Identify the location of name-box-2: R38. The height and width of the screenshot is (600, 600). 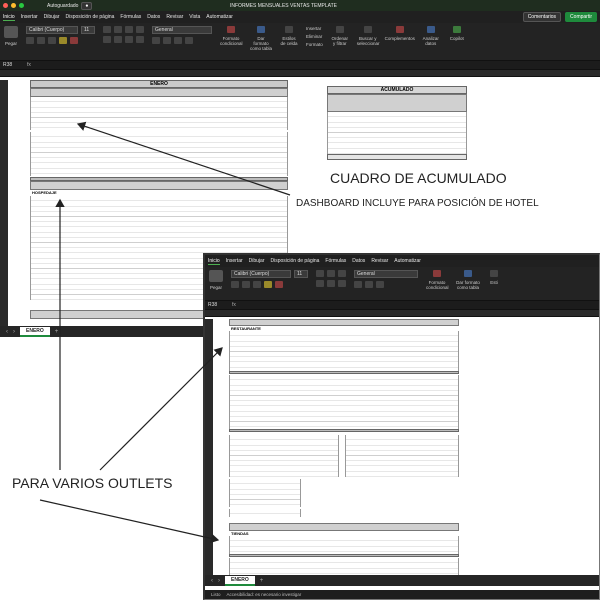
(218, 305).